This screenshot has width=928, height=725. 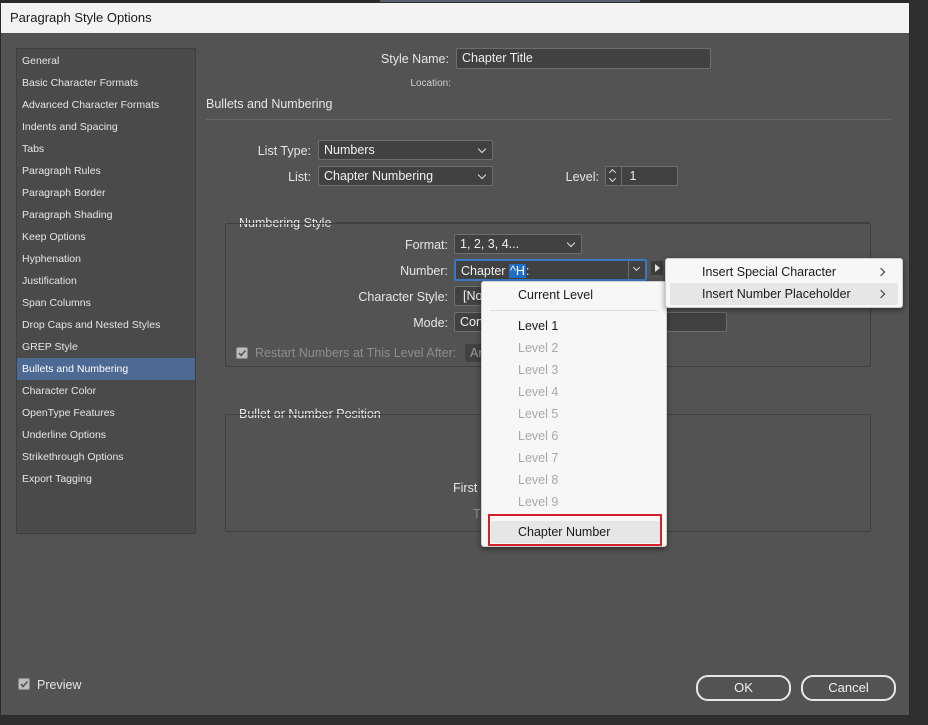 What do you see at coordinates (414, 59) in the screenshot?
I see `style-name-label: Style Name:` at bounding box center [414, 59].